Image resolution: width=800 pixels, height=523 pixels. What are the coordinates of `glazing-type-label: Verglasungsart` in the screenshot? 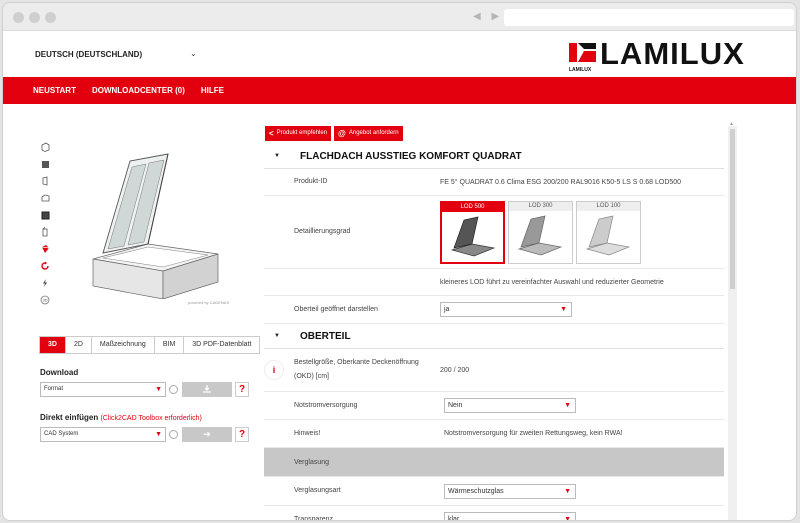 It's located at (317, 490).